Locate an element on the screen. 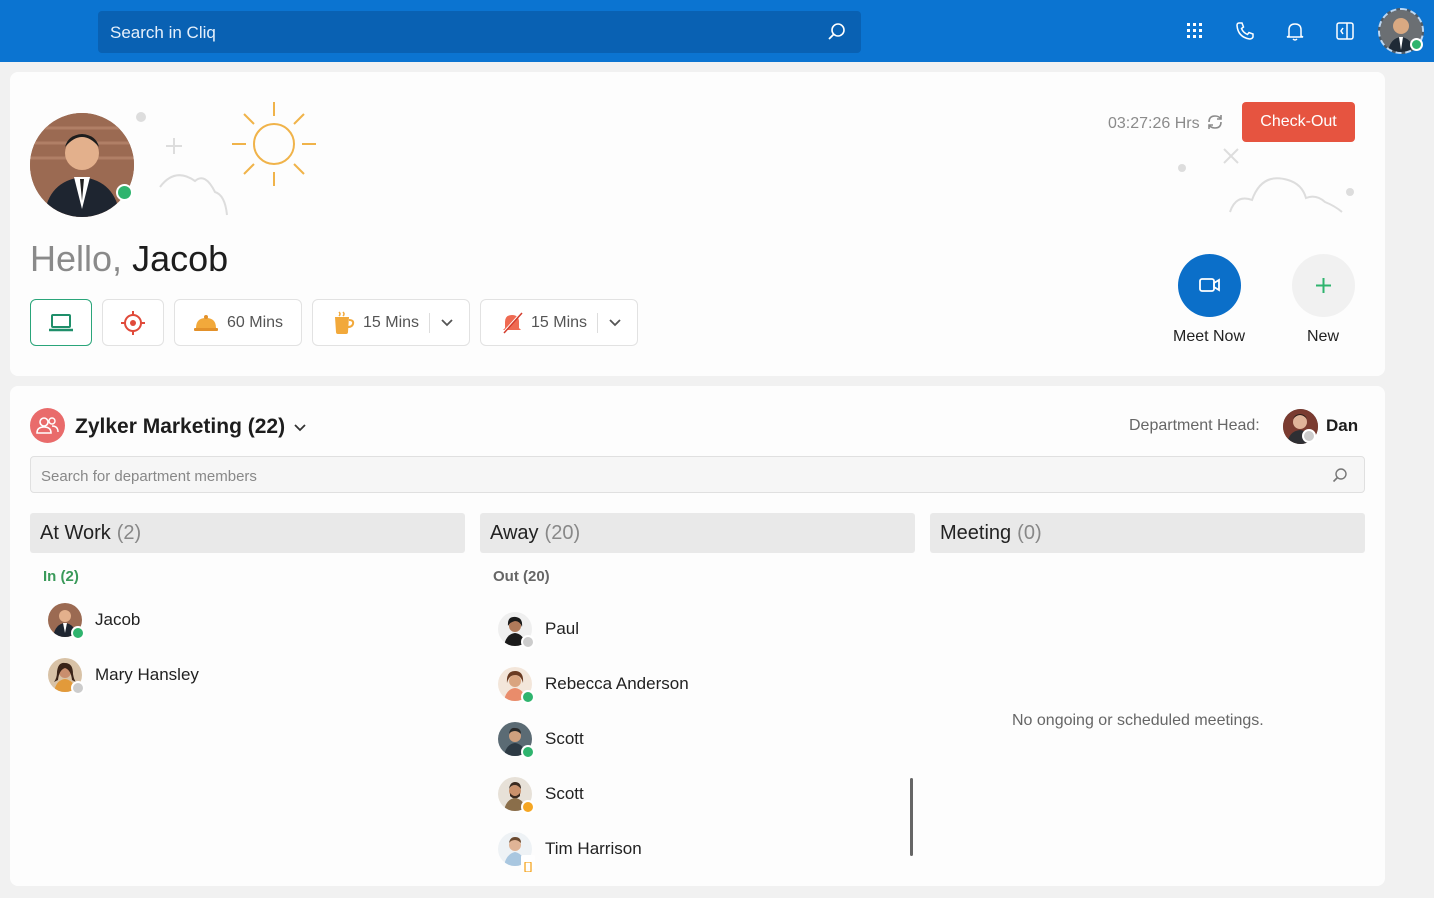 This screenshot has height=898, width=1434. member-row: Rebecca Anderson is located at coordinates (593, 685).